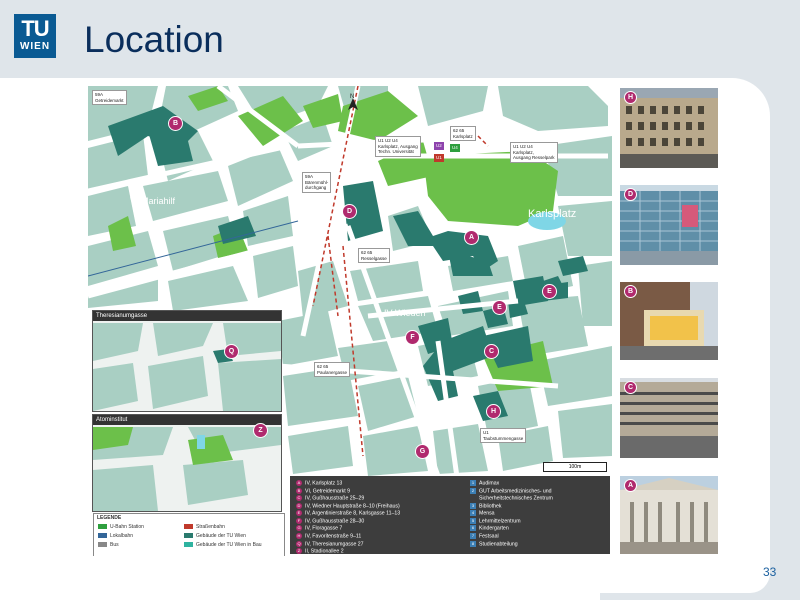 The width and height of the screenshot is (800, 600). What do you see at coordinates (400, 39) in the screenshot?
I see `slide-header: TU WIEN Location` at bounding box center [400, 39].